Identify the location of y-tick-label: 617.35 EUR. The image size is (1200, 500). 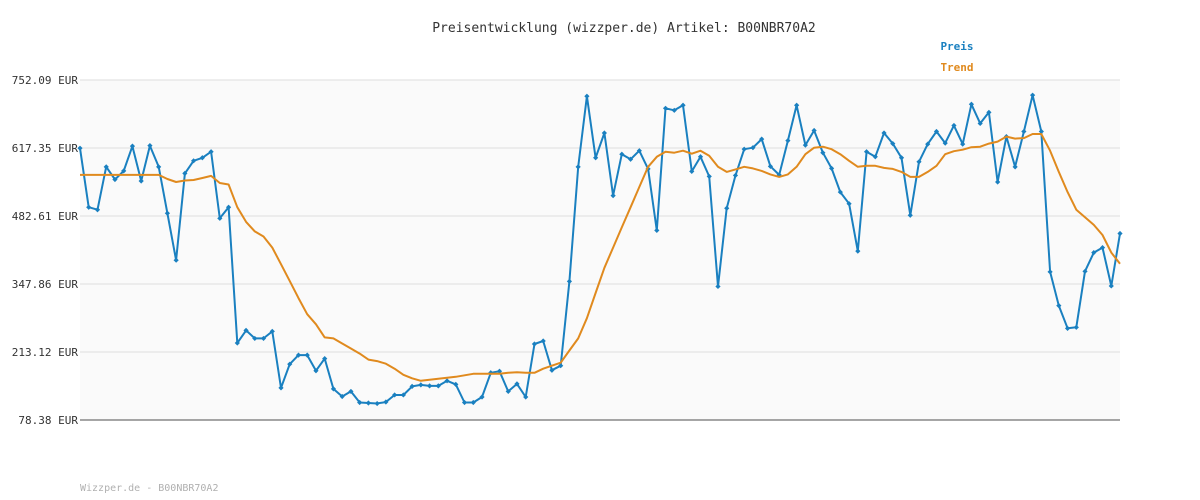
(45, 148).